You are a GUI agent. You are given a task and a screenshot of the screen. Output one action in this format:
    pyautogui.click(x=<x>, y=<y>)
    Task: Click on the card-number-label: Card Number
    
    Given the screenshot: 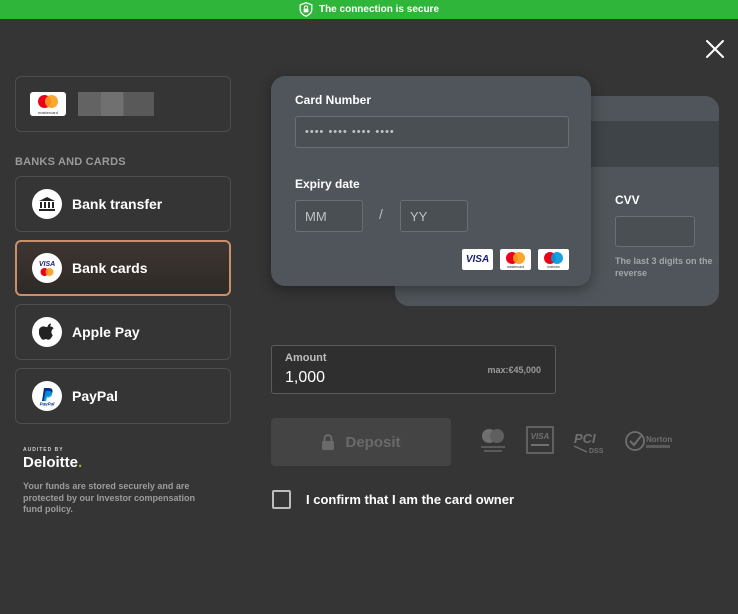 What is the action you would take?
    pyautogui.click(x=333, y=100)
    